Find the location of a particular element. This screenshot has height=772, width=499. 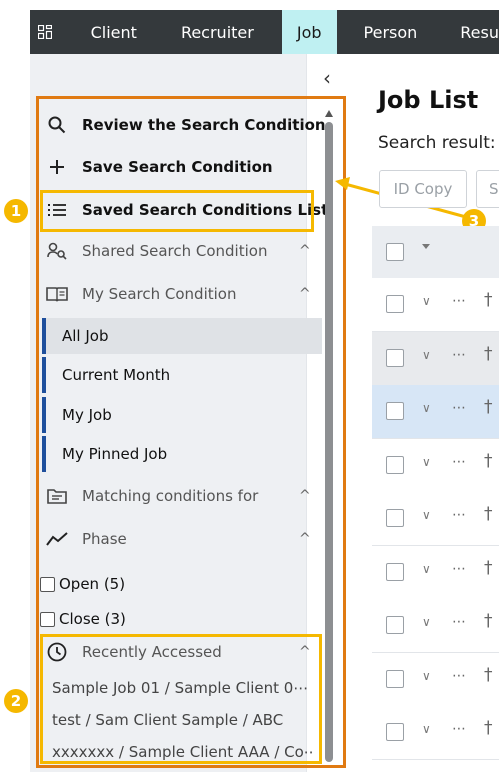

grid-icon is located at coordinates (45, 32).